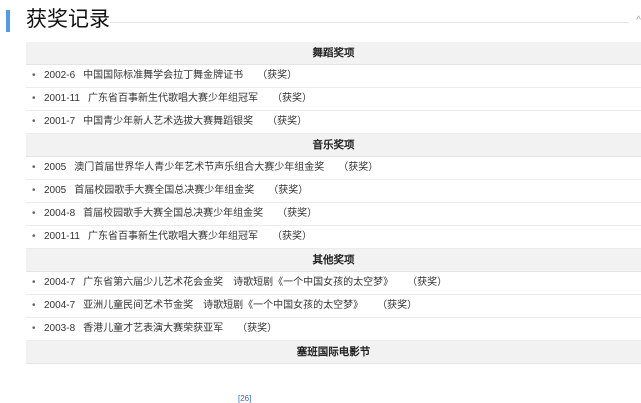  Describe the element at coordinates (238, 282) in the screenshot. I see `award-name: 广东省第六届少儿艺术花会金奖 诗歌短剧《一个中国女孩的太空梦》` at that location.